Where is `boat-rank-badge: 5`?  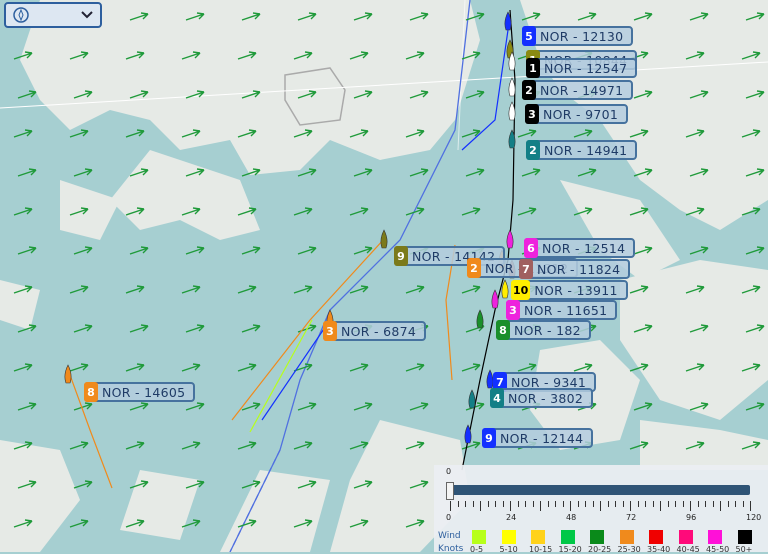 boat-rank-badge: 5 is located at coordinates (529, 36).